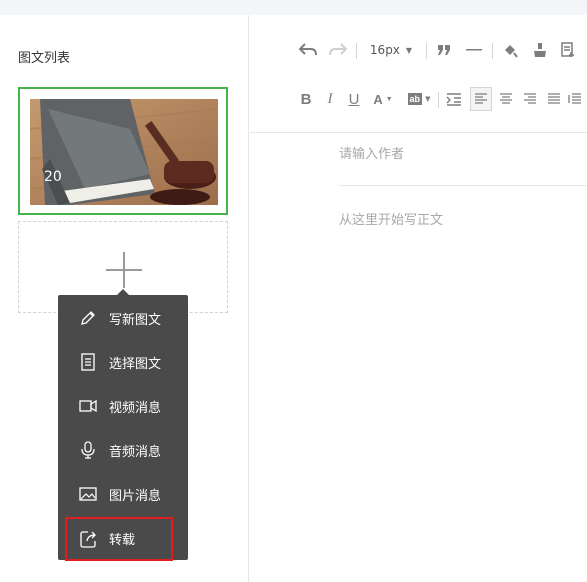 This screenshot has height=582, width=587. Describe the element at coordinates (124, 270) in the screenshot. I see `plus-icon` at that location.